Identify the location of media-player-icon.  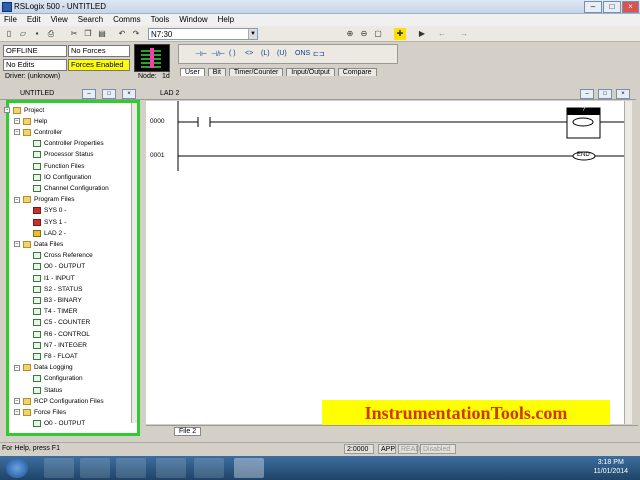
(95, 468).